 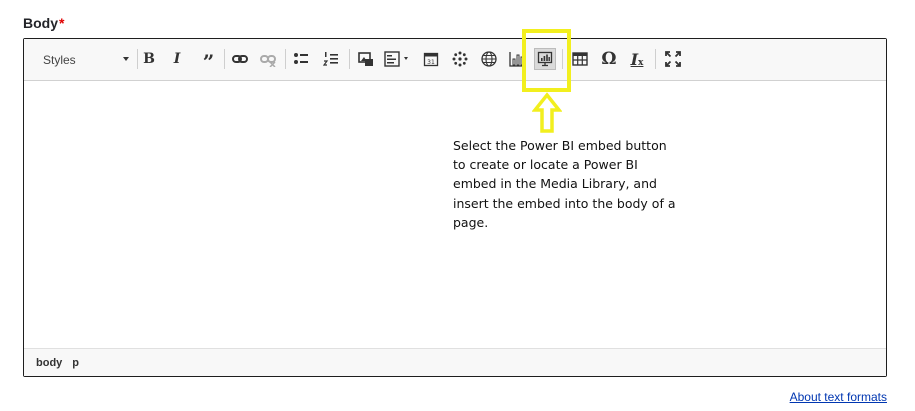 I want to click on svg-text: 31, so click(x=431, y=62).